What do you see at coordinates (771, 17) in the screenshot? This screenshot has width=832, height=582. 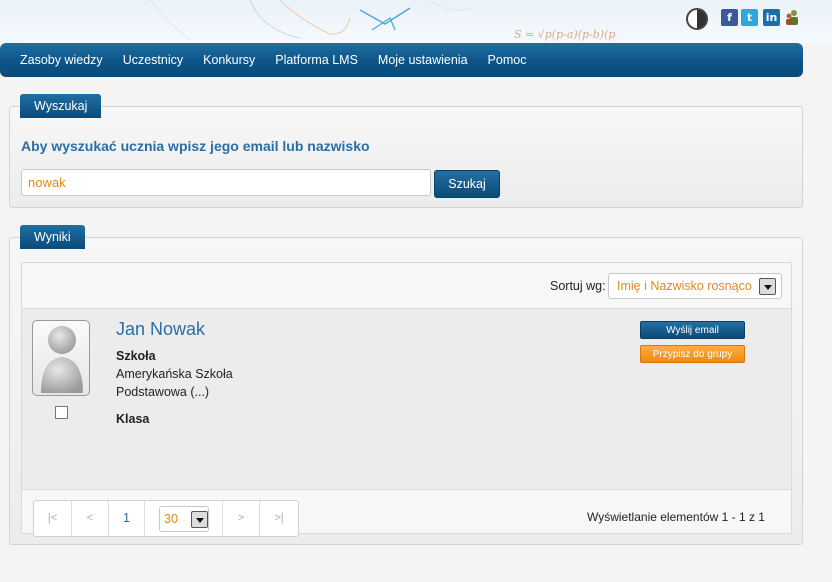 I see `linkedin-icon: in` at bounding box center [771, 17].